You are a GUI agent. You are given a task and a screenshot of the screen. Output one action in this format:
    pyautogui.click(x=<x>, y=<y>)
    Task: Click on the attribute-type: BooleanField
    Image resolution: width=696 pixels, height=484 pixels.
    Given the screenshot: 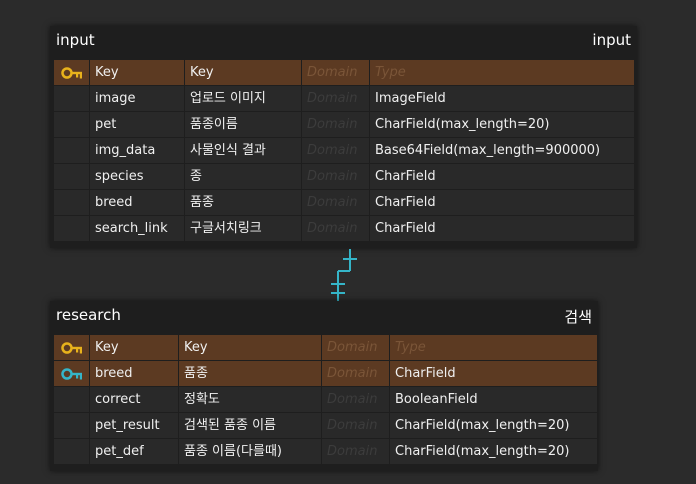 What is the action you would take?
    pyautogui.click(x=493, y=399)
    